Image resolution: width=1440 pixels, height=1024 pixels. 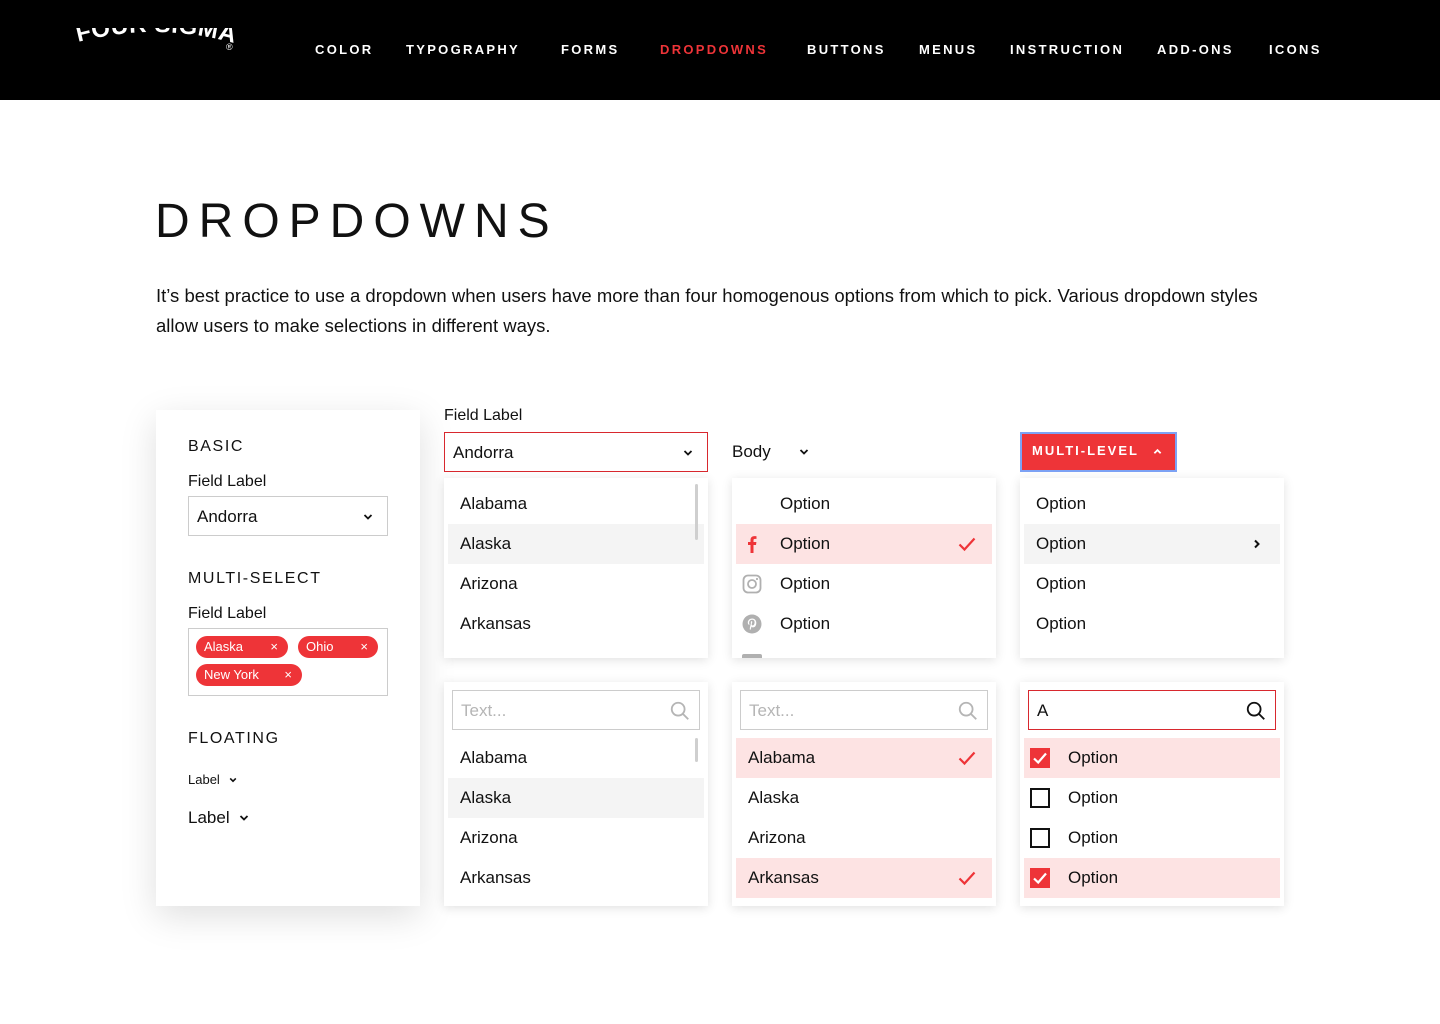 I want to click on nav-instruction: INSTRUCTION, so click(x=1067, y=50).